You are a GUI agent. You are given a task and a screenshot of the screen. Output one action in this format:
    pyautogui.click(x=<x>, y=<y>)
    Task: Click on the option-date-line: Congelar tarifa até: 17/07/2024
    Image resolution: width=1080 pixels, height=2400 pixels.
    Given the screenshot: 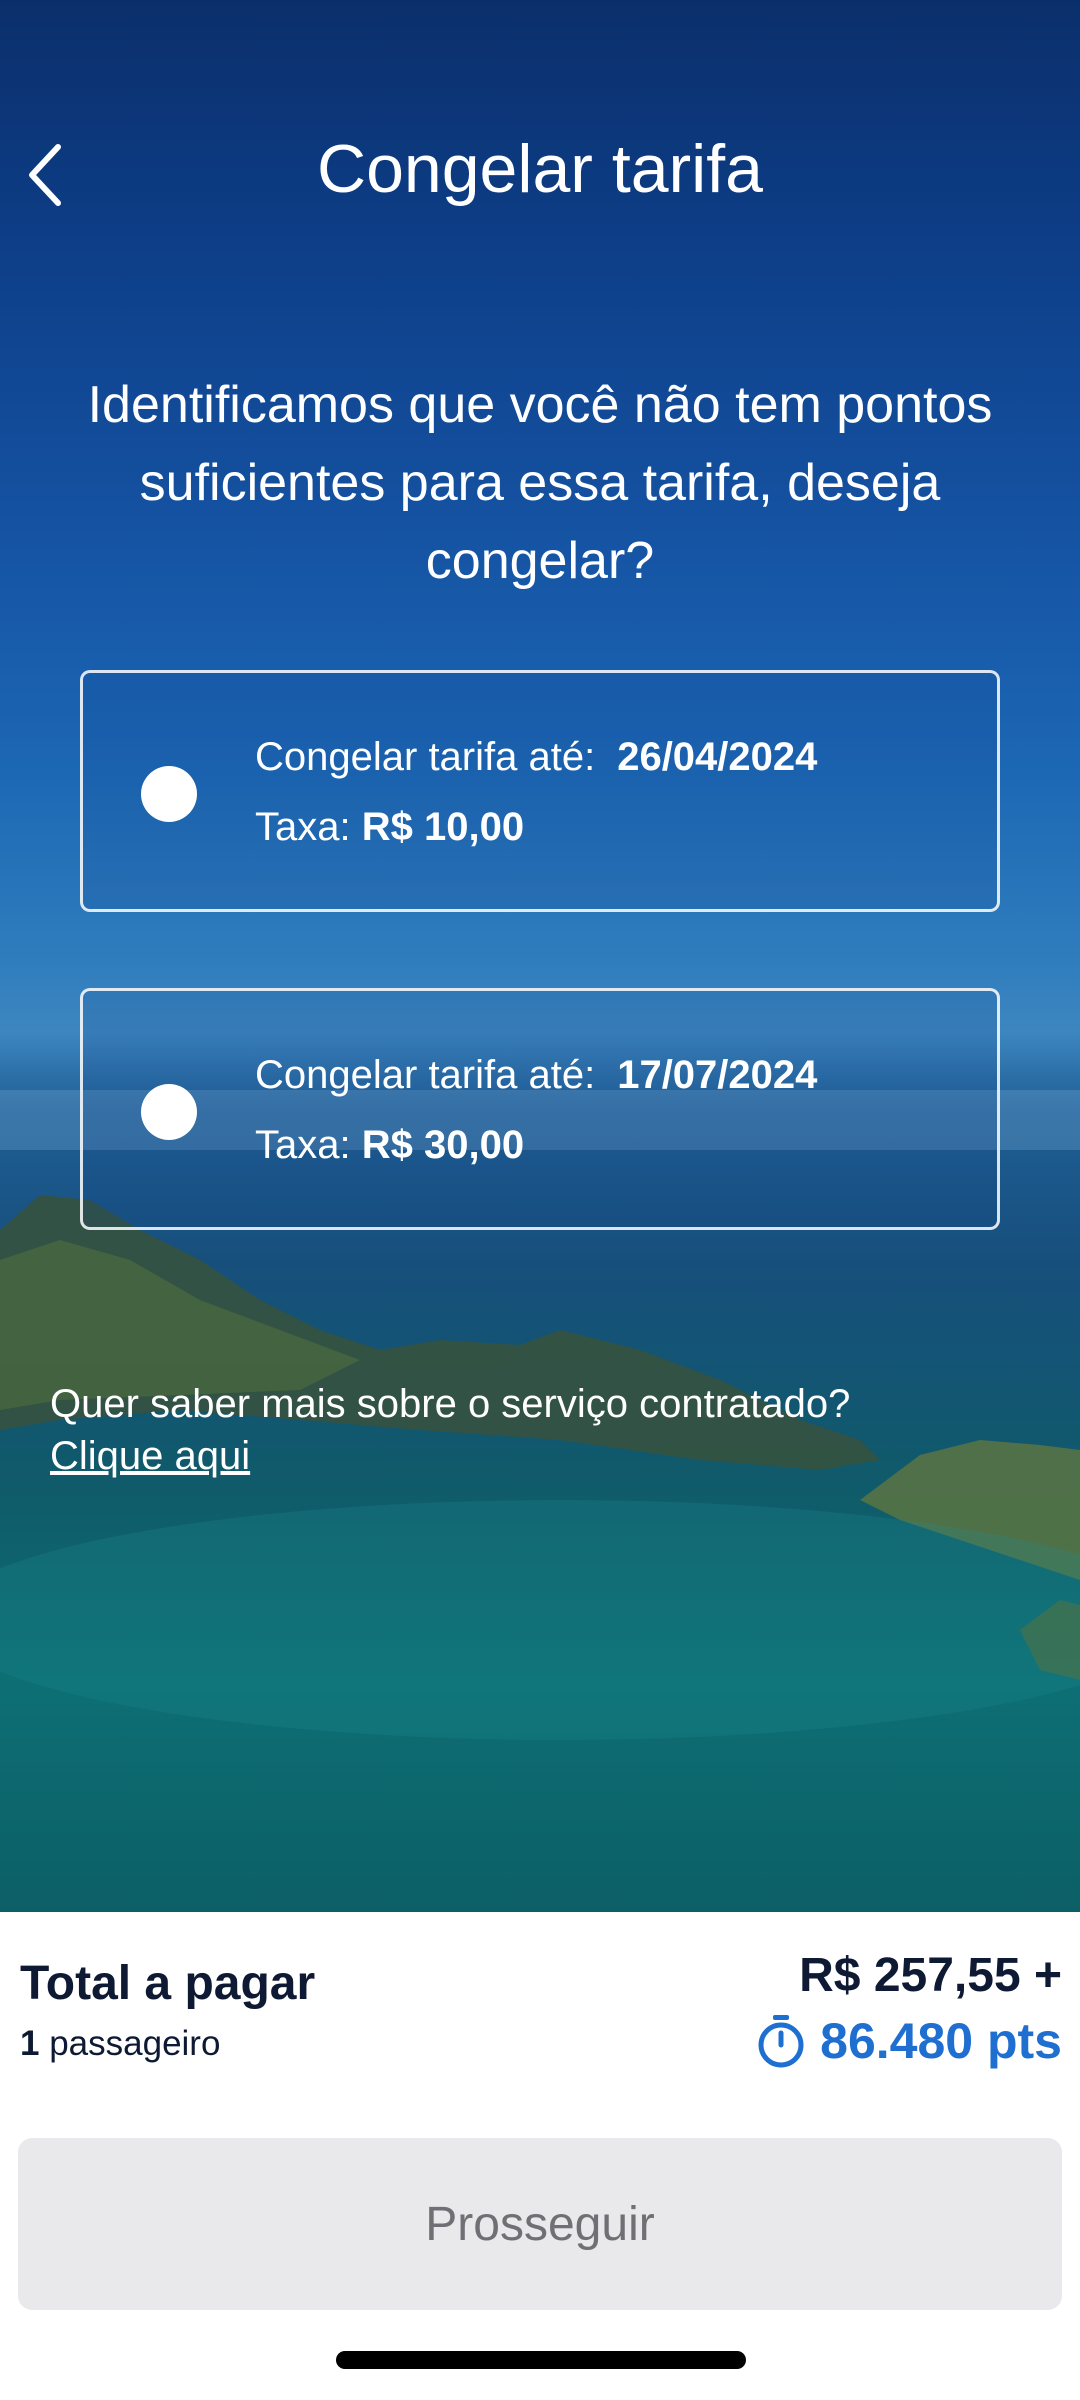 What is the action you would take?
    pyautogui.click(x=536, y=1075)
    